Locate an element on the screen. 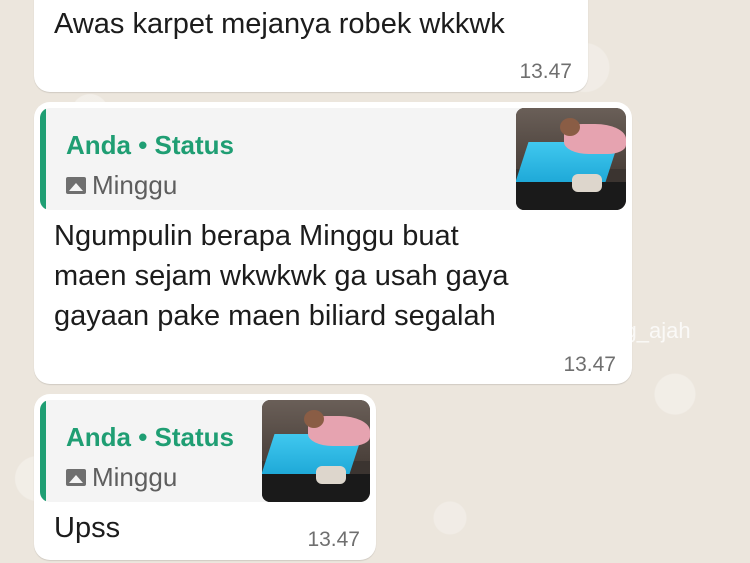 Image resolution: width=750 pixels, height=563 pixels. message-text: Awas karpet mejanya robek wkkwk is located at coordinates (279, 24).